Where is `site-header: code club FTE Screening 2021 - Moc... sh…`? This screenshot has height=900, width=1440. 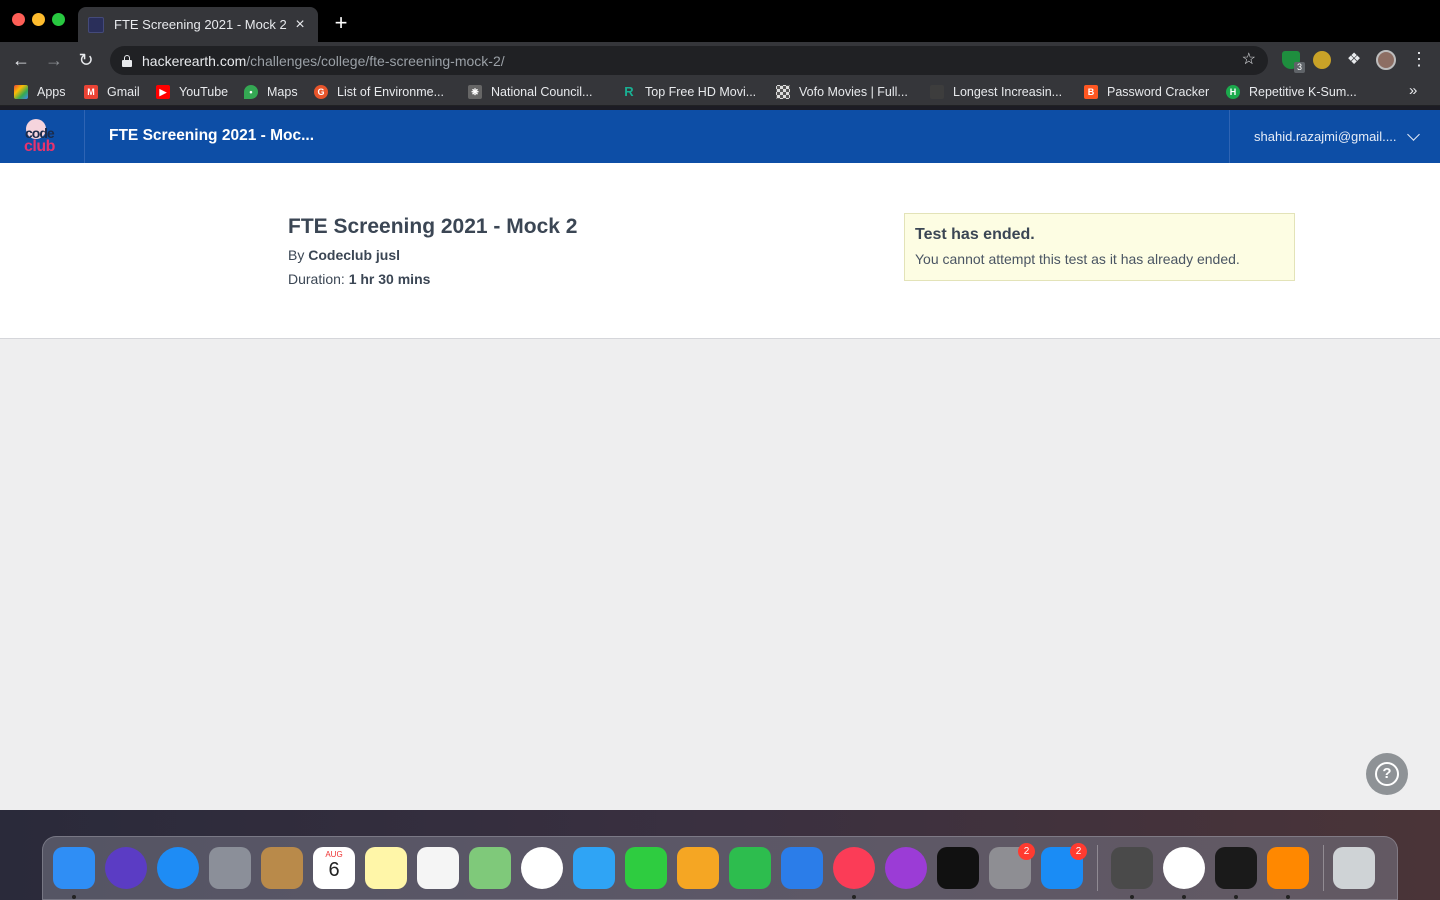 site-header: code club FTE Screening 2021 - Moc... sh… is located at coordinates (720, 136).